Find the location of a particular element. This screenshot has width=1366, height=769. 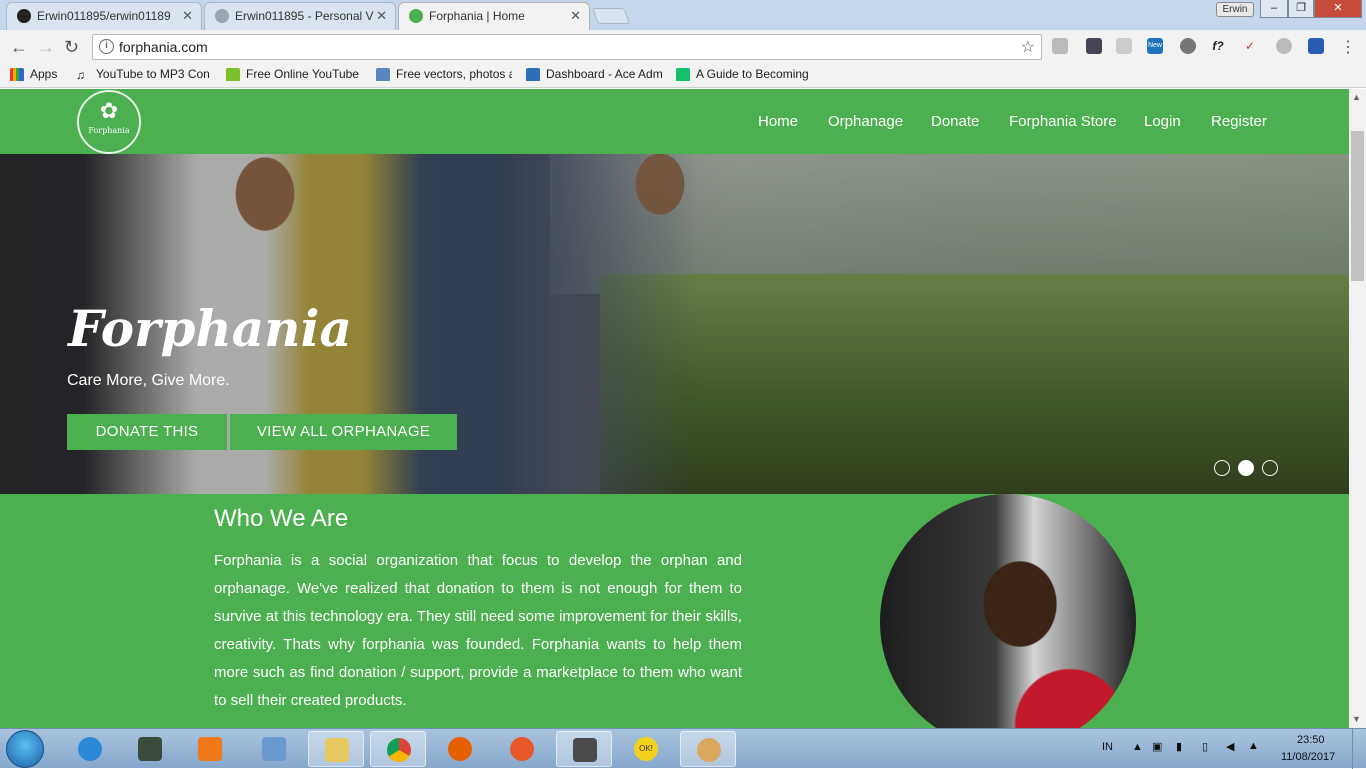

signal-icon: ▮ is located at coordinates (1179, 746).